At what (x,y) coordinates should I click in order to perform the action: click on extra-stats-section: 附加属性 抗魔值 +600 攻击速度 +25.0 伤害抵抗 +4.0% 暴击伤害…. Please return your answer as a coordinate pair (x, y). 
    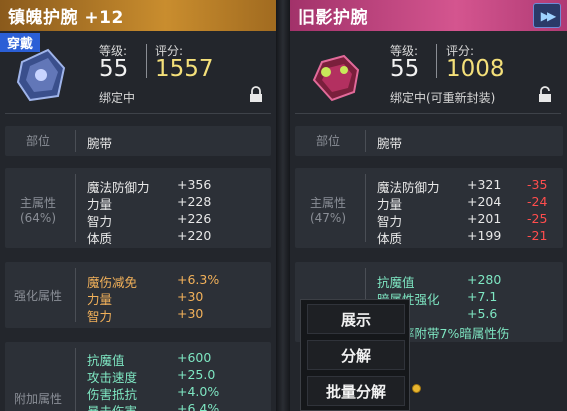
    Looking at the image, I should click on (138, 376).